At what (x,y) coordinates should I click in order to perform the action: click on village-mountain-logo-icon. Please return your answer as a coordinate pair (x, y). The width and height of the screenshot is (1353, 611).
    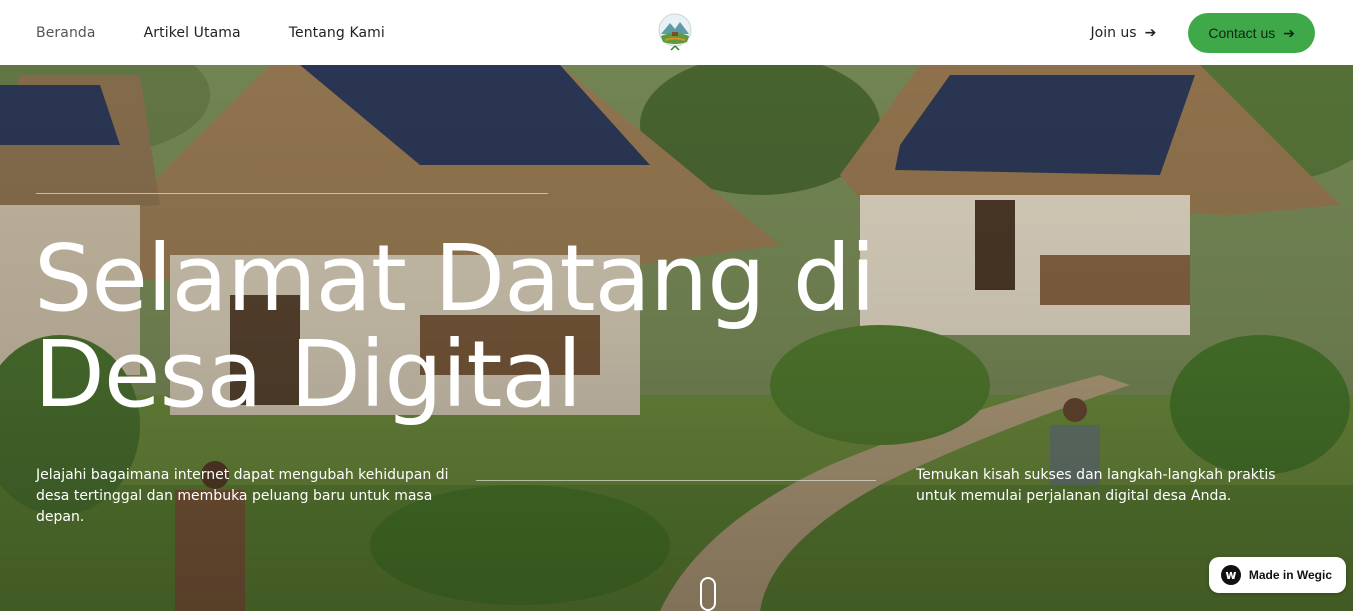
    Looking at the image, I should click on (675, 32).